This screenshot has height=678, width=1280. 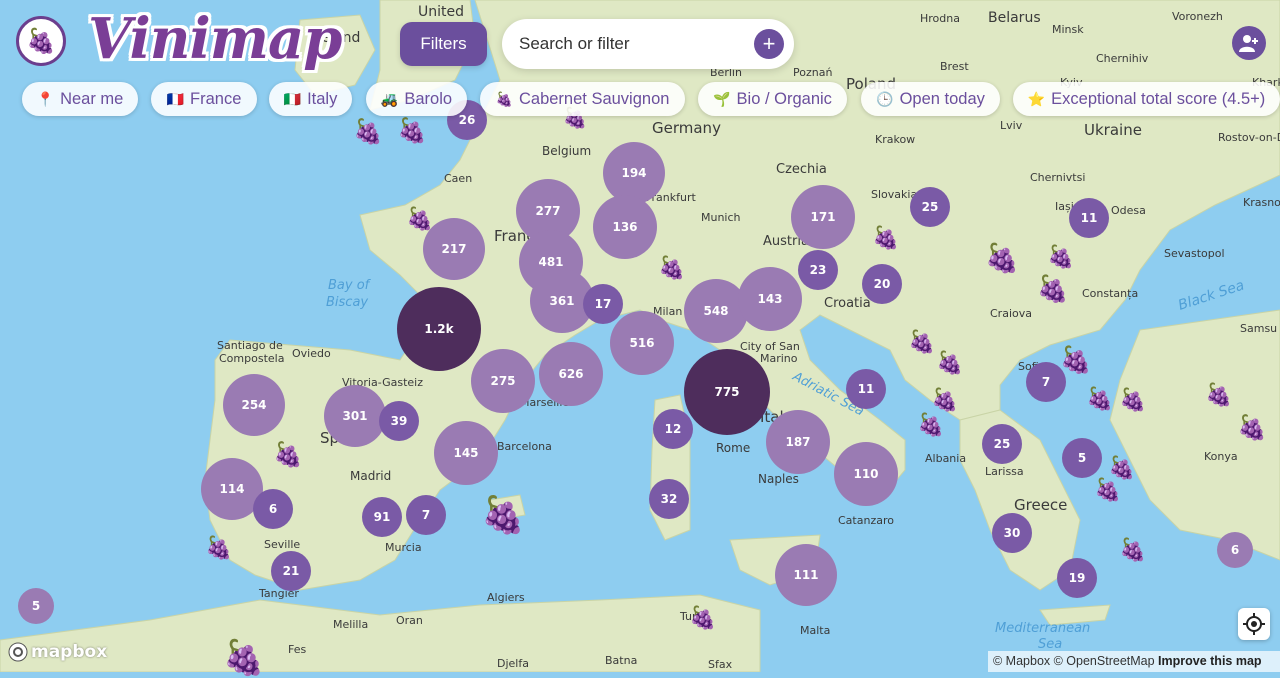 What do you see at coordinates (733, 448) in the screenshot?
I see `svg-text: Rome` at bounding box center [733, 448].